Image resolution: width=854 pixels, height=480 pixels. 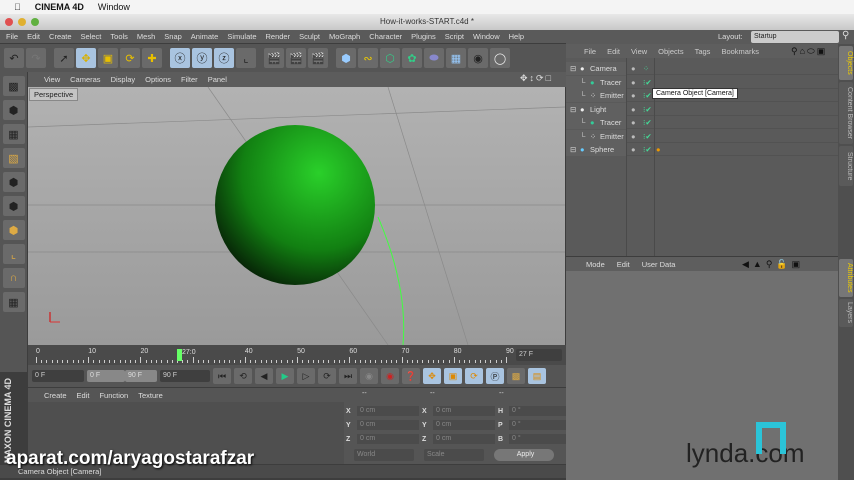 I want to click on apply-button: Apply, so click(x=524, y=455).